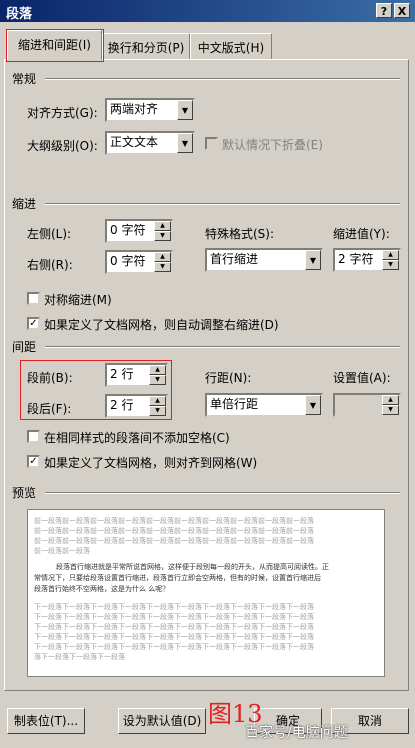 This screenshot has height=748, width=415. I want to click on general-divider, so click(222, 79).